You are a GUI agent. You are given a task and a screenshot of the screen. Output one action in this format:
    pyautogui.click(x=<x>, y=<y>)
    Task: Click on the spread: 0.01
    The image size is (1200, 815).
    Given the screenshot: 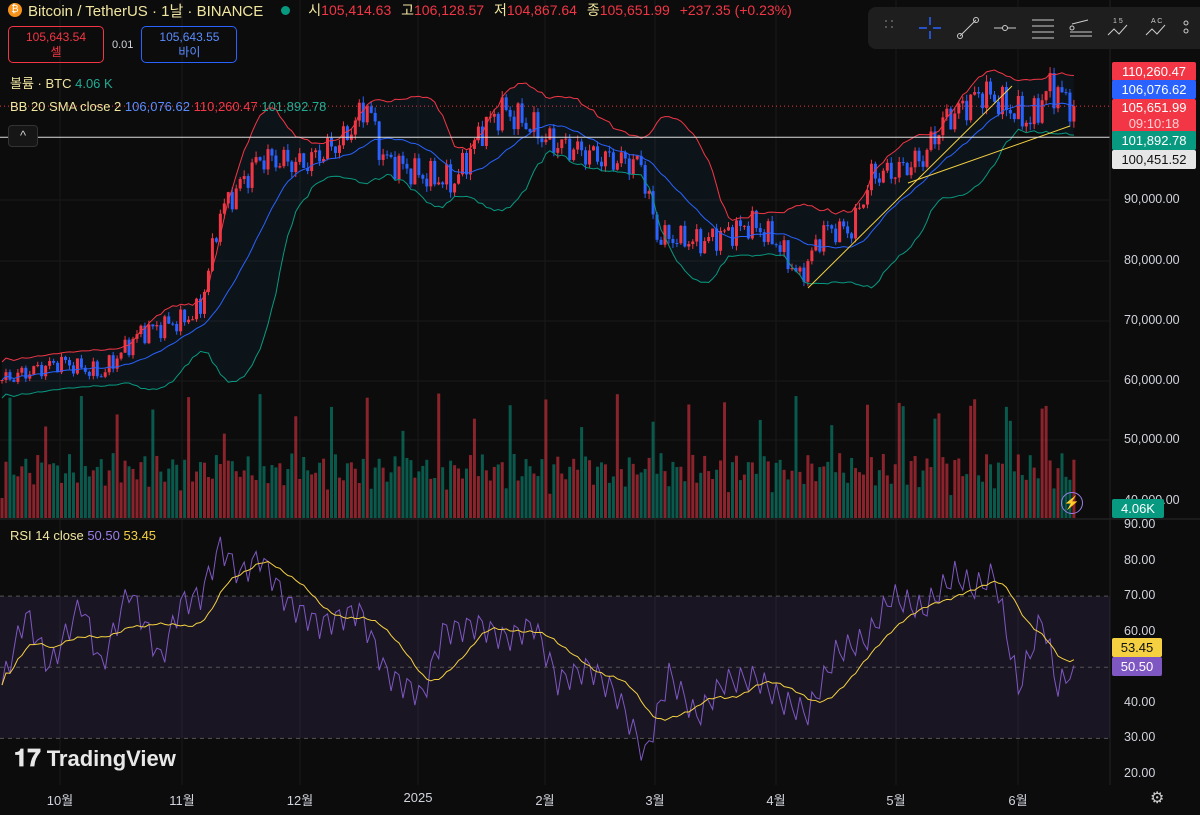 What is the action you would take?
    pyautogui.click(x=123, y=44)
    